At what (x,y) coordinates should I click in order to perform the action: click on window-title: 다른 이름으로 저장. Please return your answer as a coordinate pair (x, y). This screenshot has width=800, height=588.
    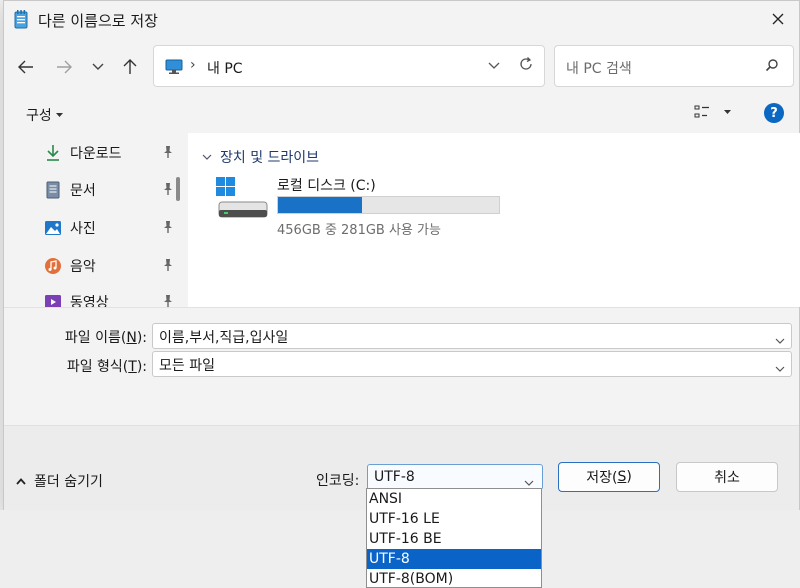
    Looking at the image, I should click on (98, 21).